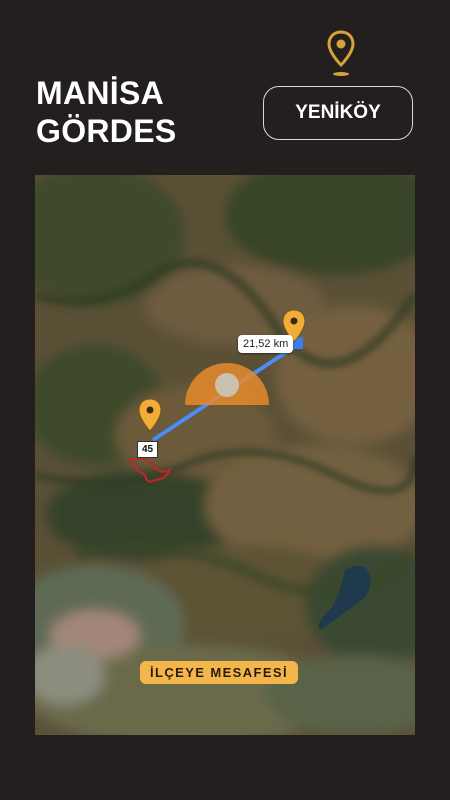 The height and width of the screenshot is (800, 450). I want to click on page-title: MANİSA GÖRDES, so click(106, 112).